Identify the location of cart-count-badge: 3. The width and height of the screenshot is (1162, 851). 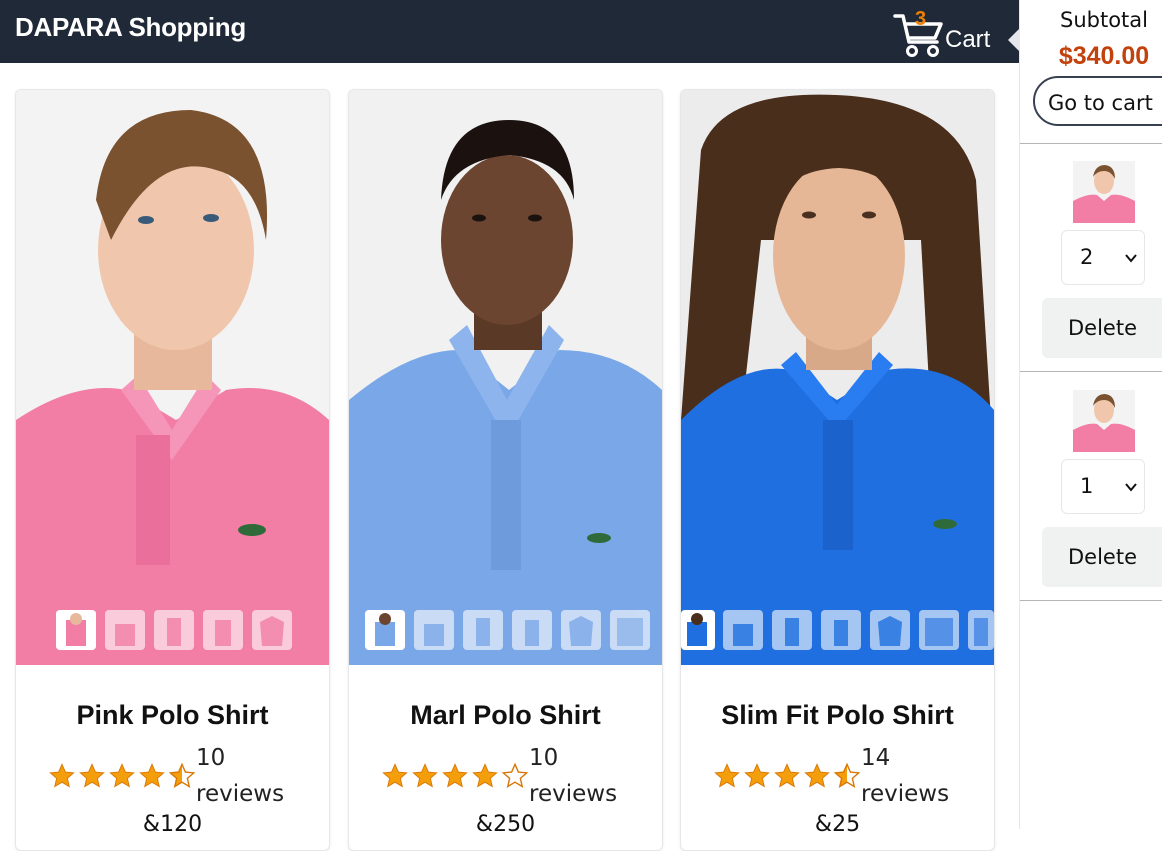
(921, 19).